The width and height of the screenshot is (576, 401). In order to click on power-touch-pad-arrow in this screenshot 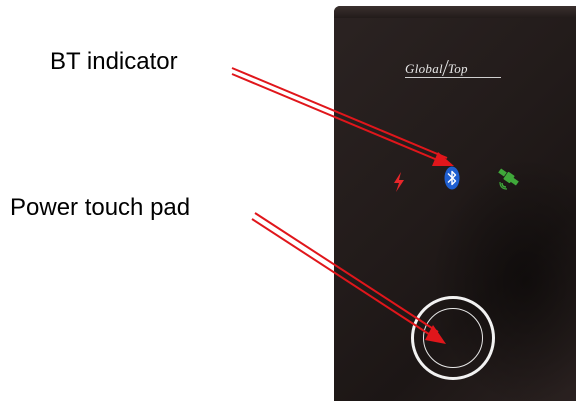, I will do `click(345, 275)`.